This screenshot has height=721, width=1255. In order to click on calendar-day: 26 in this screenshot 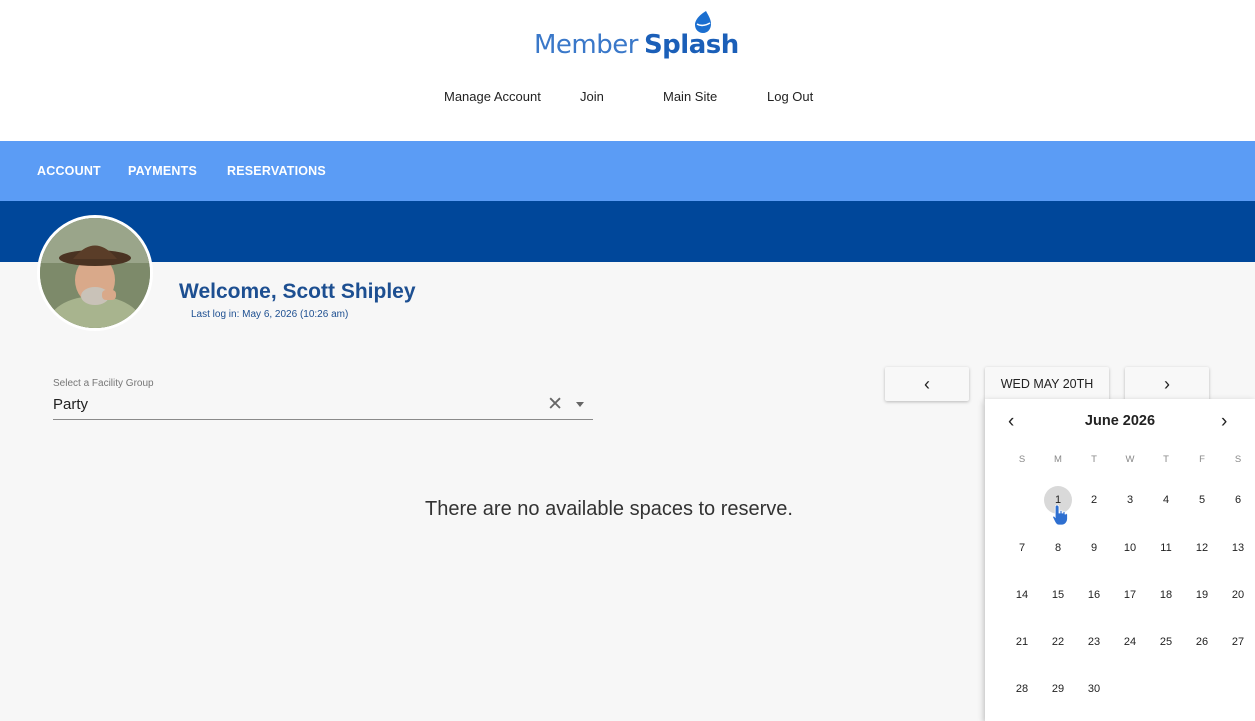, I will do `click(1202, 642)`.